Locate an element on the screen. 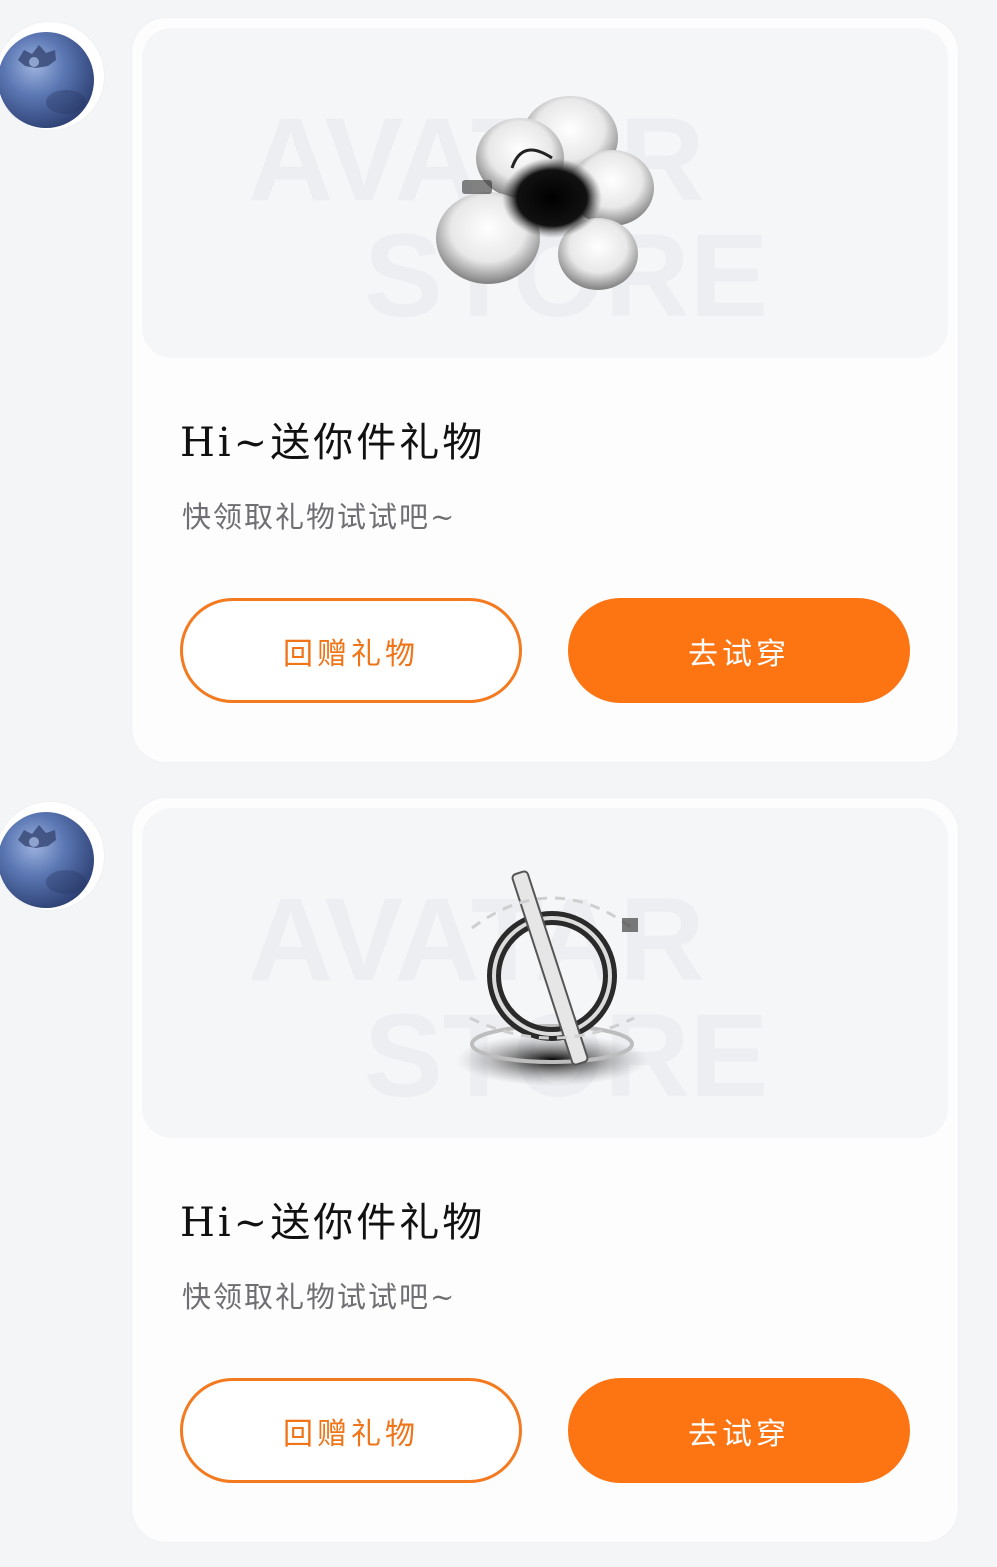  crystal-ring-emblem-icon is located at coordinates (552, 978).